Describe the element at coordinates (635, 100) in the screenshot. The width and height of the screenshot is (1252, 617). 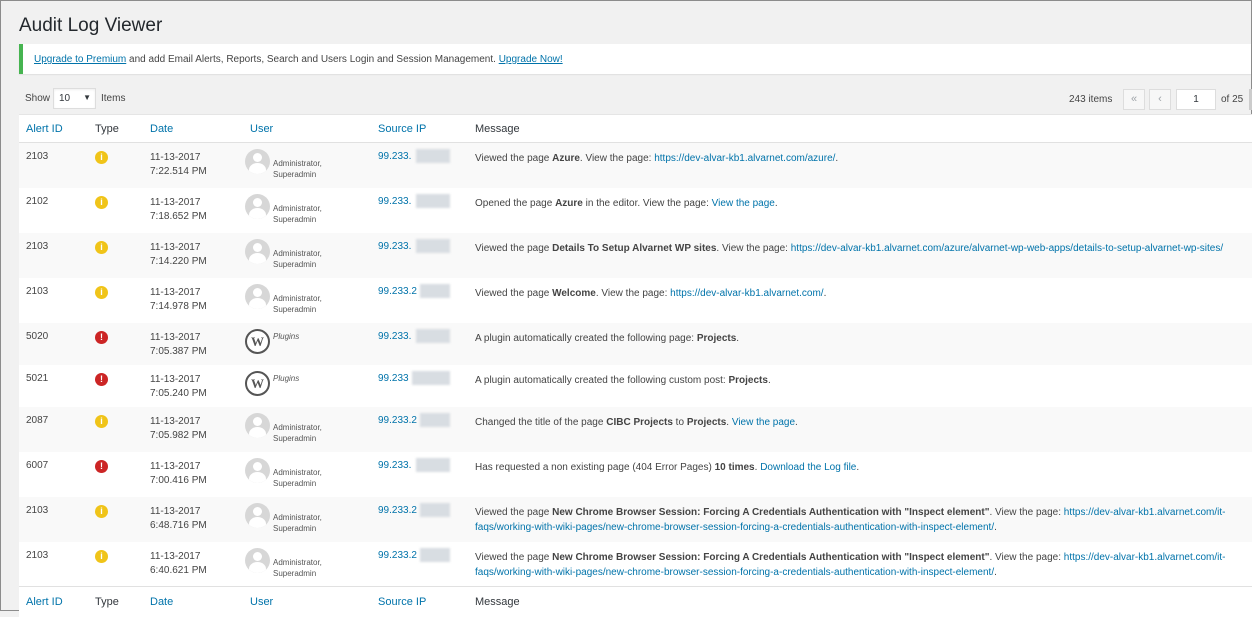
I see `table-nav-top: Show 10 ▼ Items 243 items « ‹ 1 of 25` at that location.